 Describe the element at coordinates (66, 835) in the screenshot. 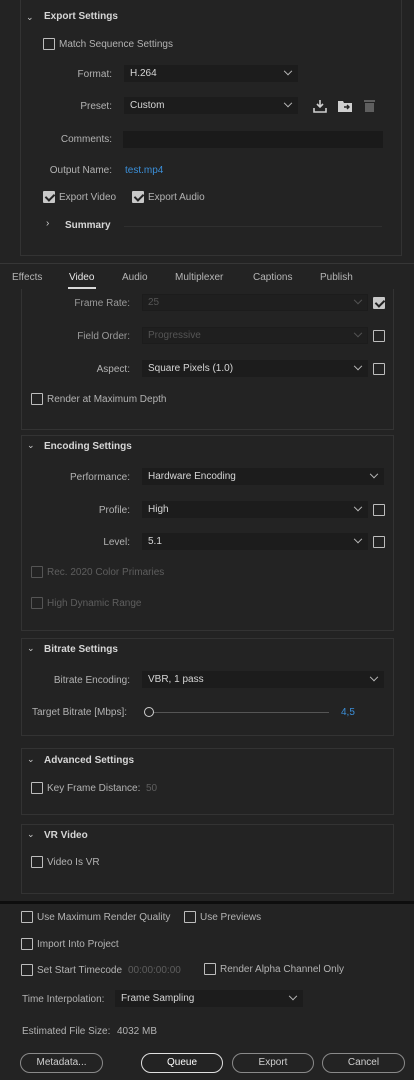

I see `vr-video-title: VR Video` at that location.